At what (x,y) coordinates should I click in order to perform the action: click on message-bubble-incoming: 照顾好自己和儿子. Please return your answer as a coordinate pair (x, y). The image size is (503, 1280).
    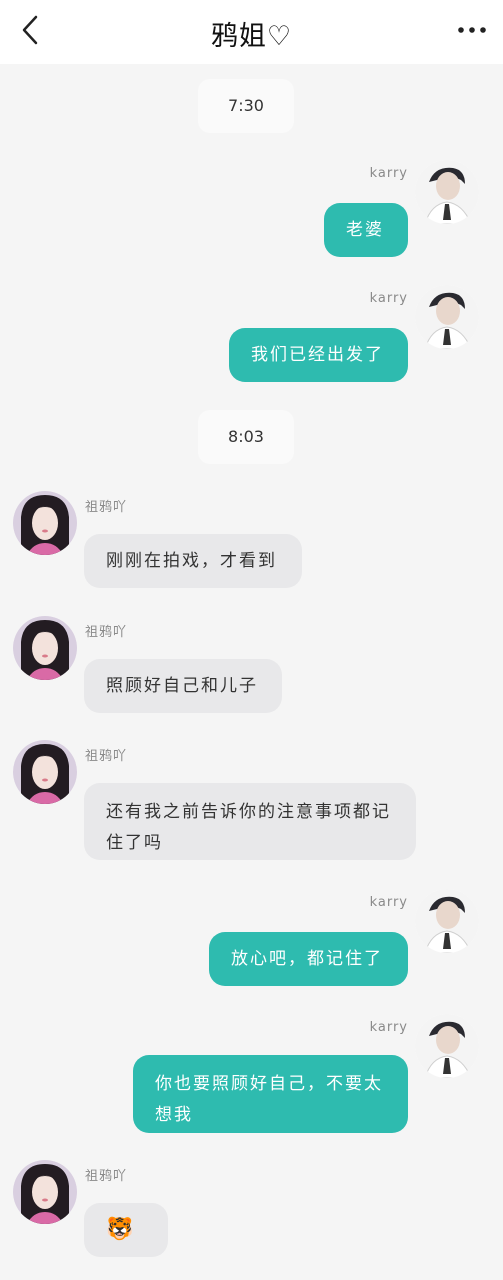
    Looking at the image, I should click on (183, 686).